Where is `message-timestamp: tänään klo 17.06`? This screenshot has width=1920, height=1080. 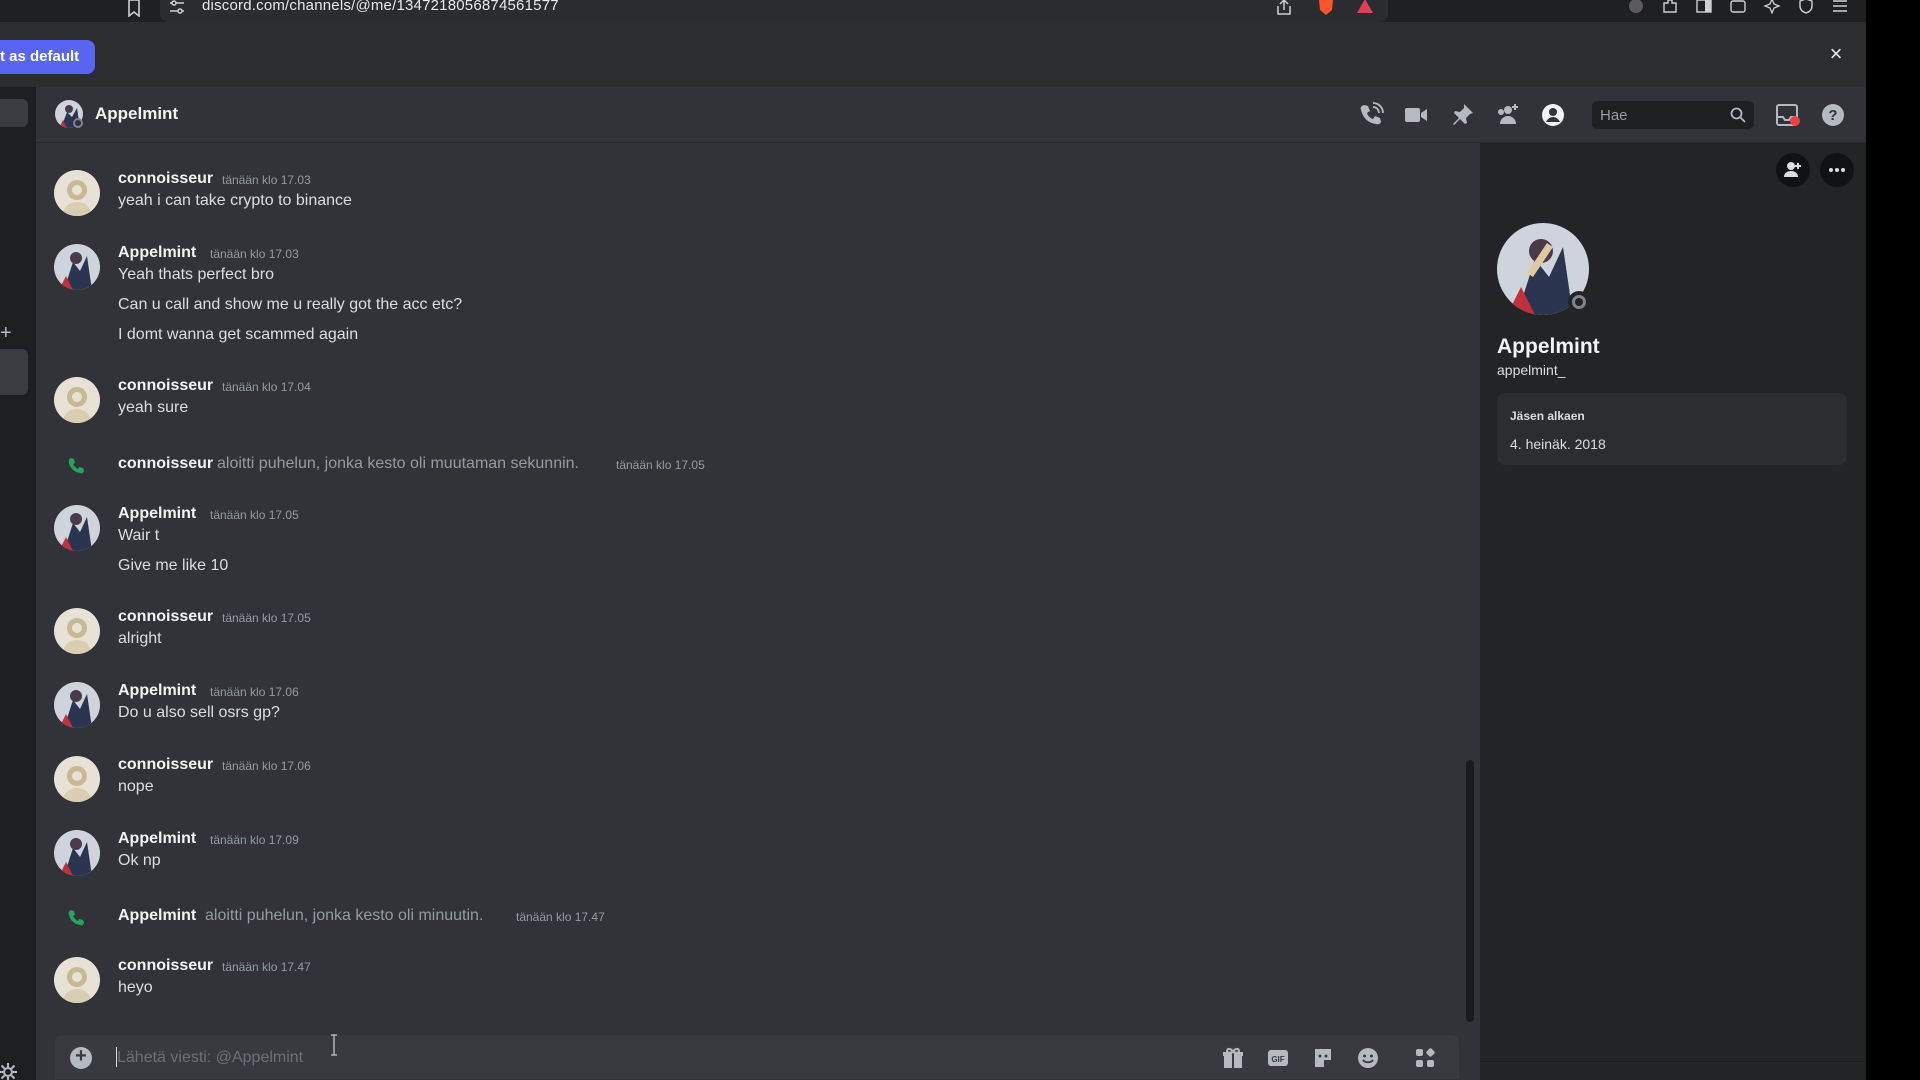
message-timestamp: tänään klo 17.06 is located at coordinates (266, 766).